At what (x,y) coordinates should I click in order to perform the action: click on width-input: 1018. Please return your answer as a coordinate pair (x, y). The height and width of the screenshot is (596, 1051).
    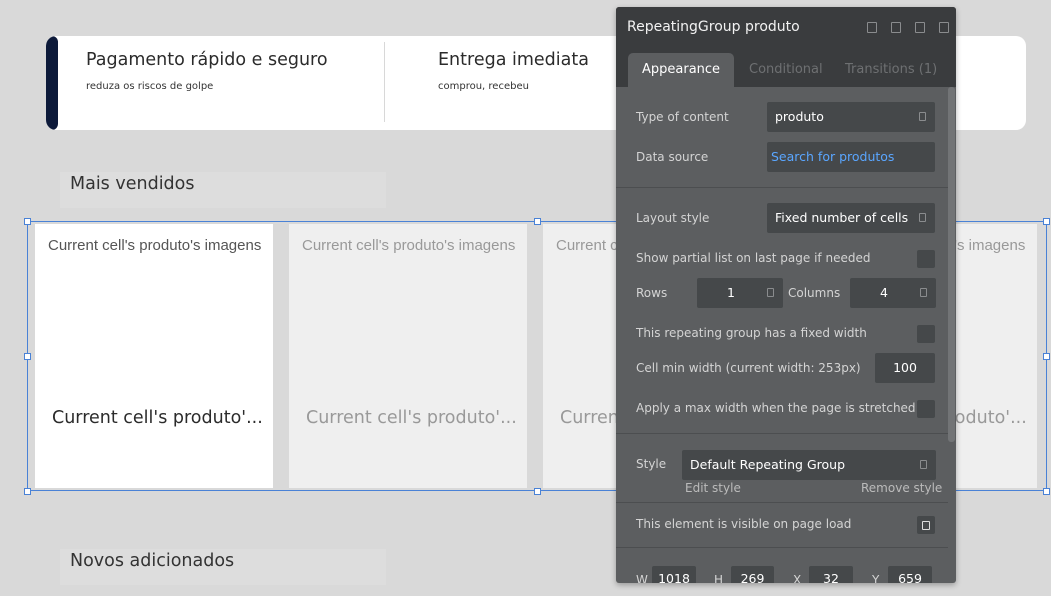
    Looking at the image, I should click on (674, 574).